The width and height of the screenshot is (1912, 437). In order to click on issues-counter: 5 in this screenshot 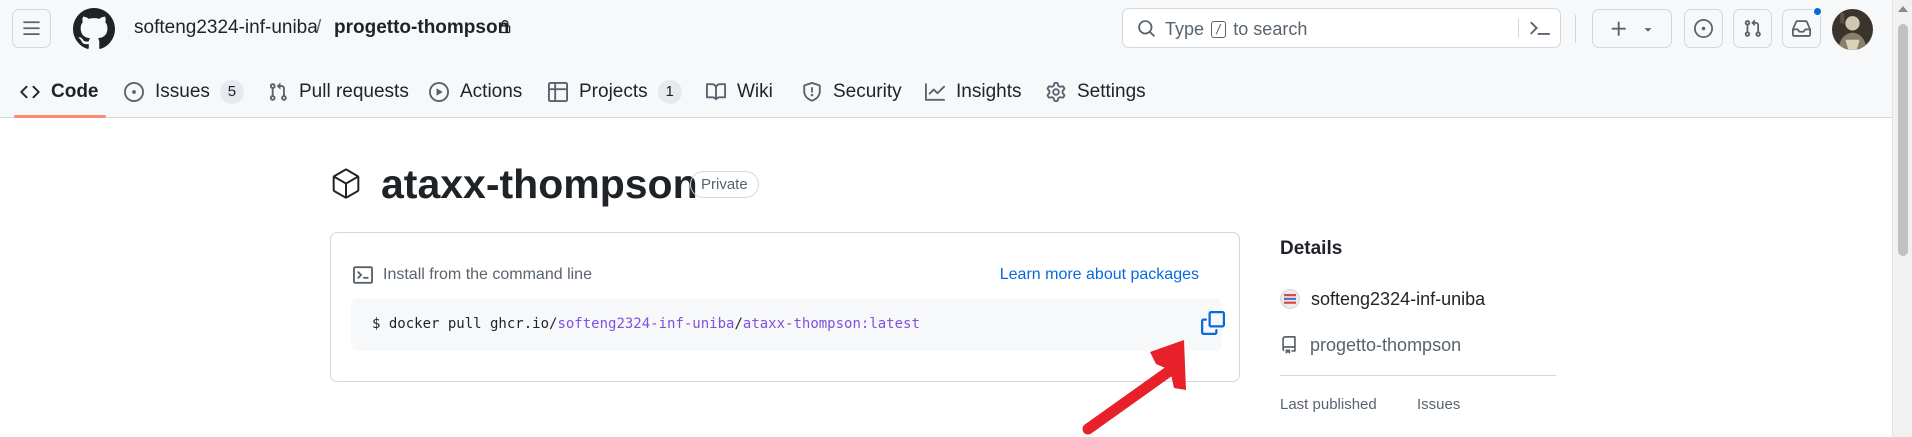, I will do `click(231, 92)`.